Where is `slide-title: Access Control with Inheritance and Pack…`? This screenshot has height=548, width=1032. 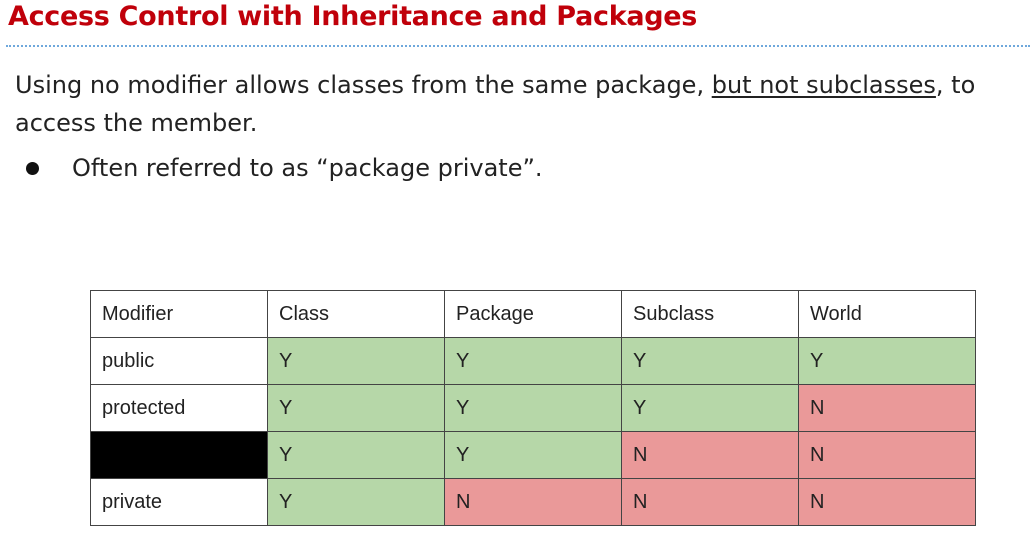 slide-title: Access Control with Inheritance and Pack… is located at coordinates (353, 16).